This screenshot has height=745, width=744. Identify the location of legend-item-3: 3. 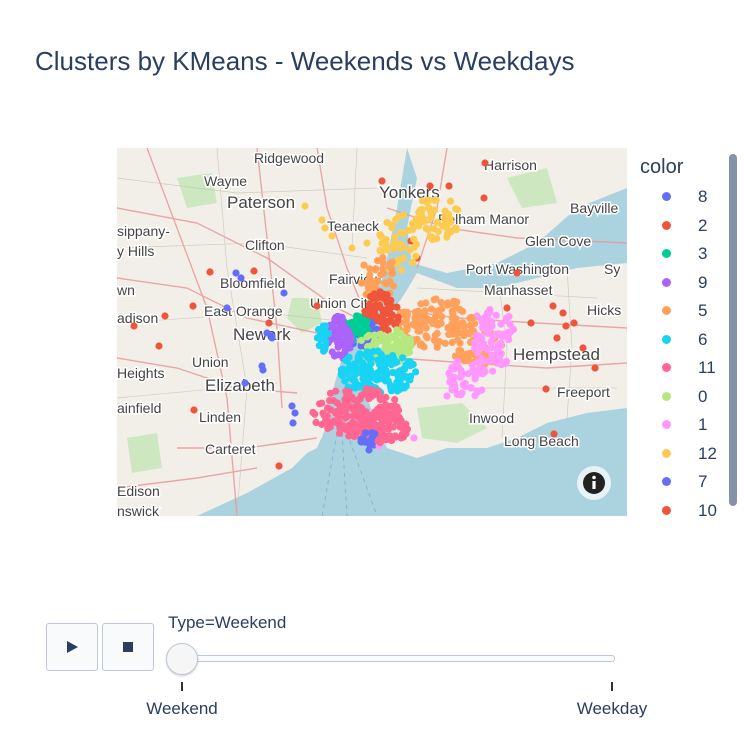
(695, 254).